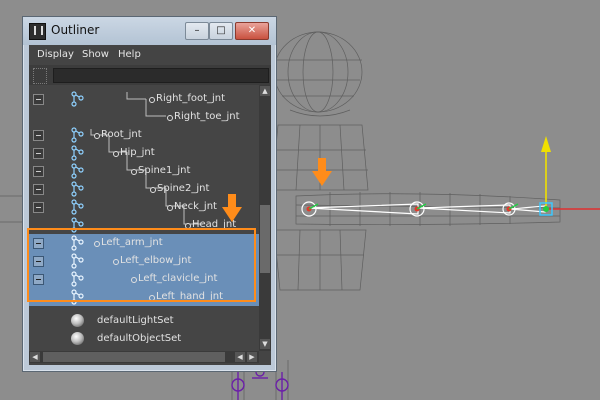 The image size is (600, 400). I want to click on list-item: defaultLightSet, so click(144, 321).